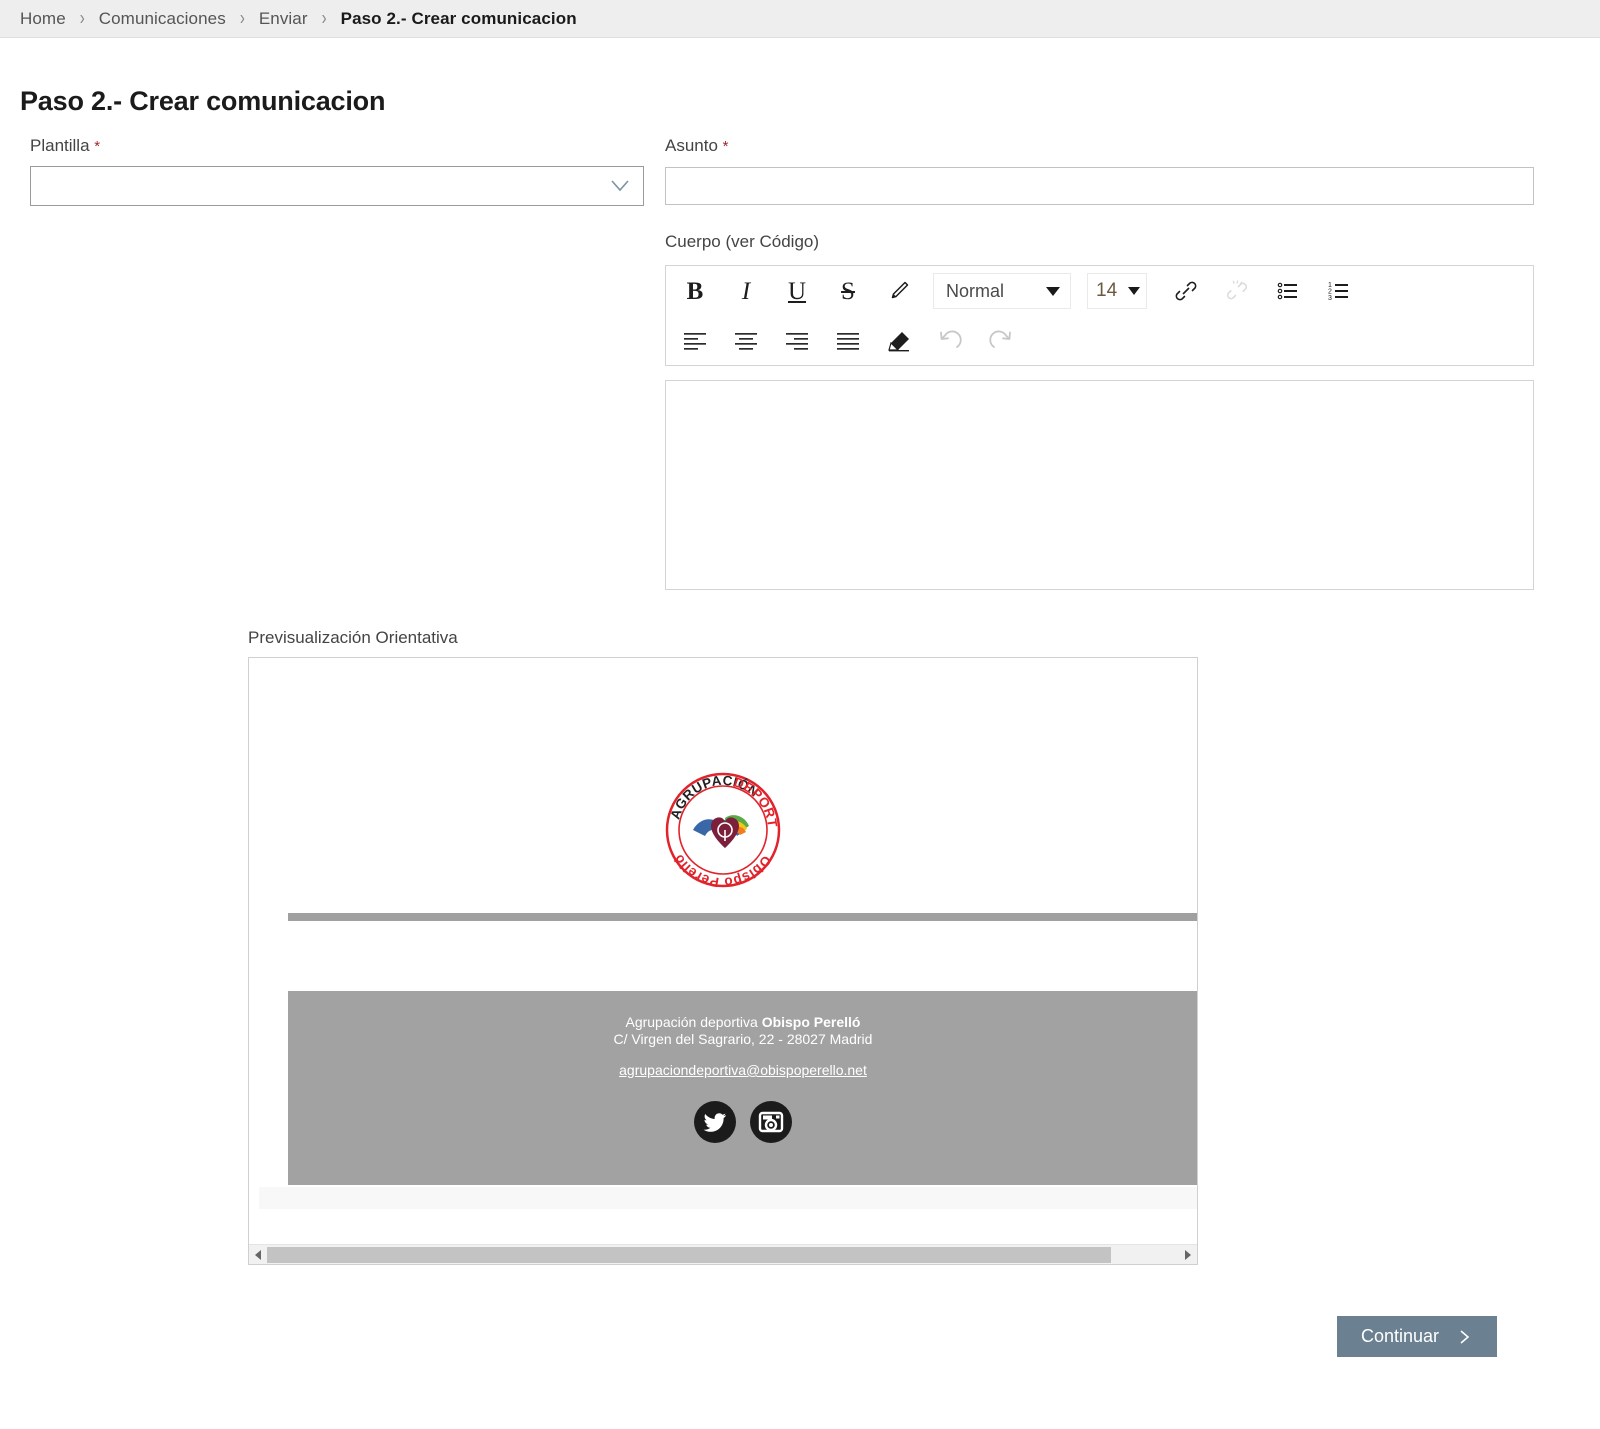 The height and width of the screenshot is (1429, 1600). I want to click on preview-bottom-strip, so click(728, 1198).